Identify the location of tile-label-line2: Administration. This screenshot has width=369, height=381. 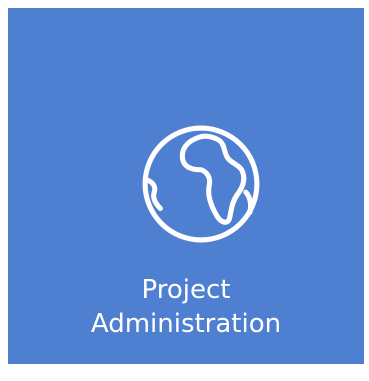
(186, 324).